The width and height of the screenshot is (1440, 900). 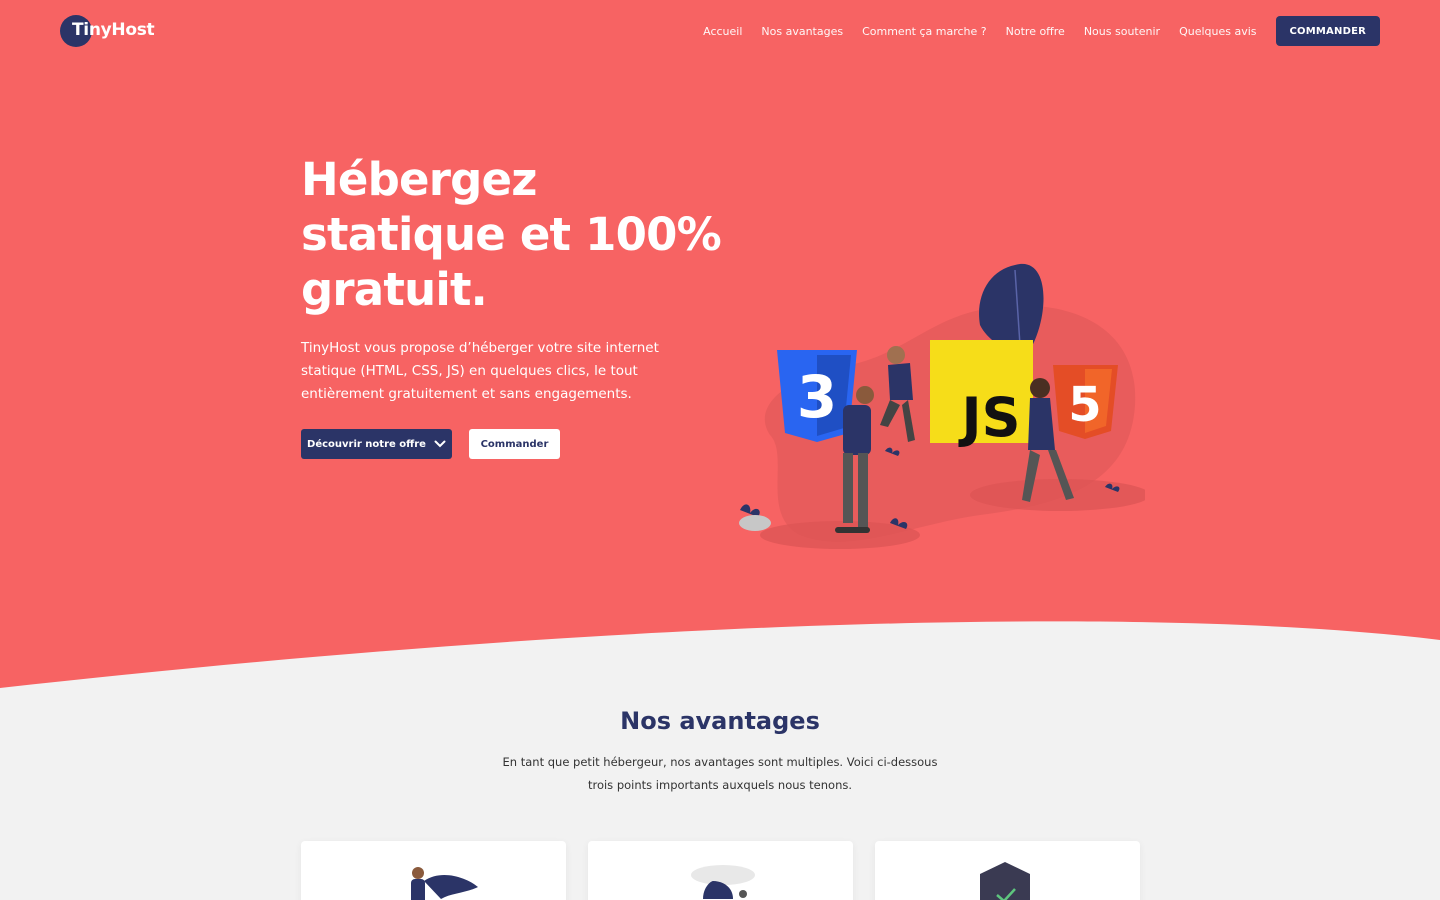 I want to click on hero-title: Hébergez statique et 100% gratuit., so click(x=511, y=234).